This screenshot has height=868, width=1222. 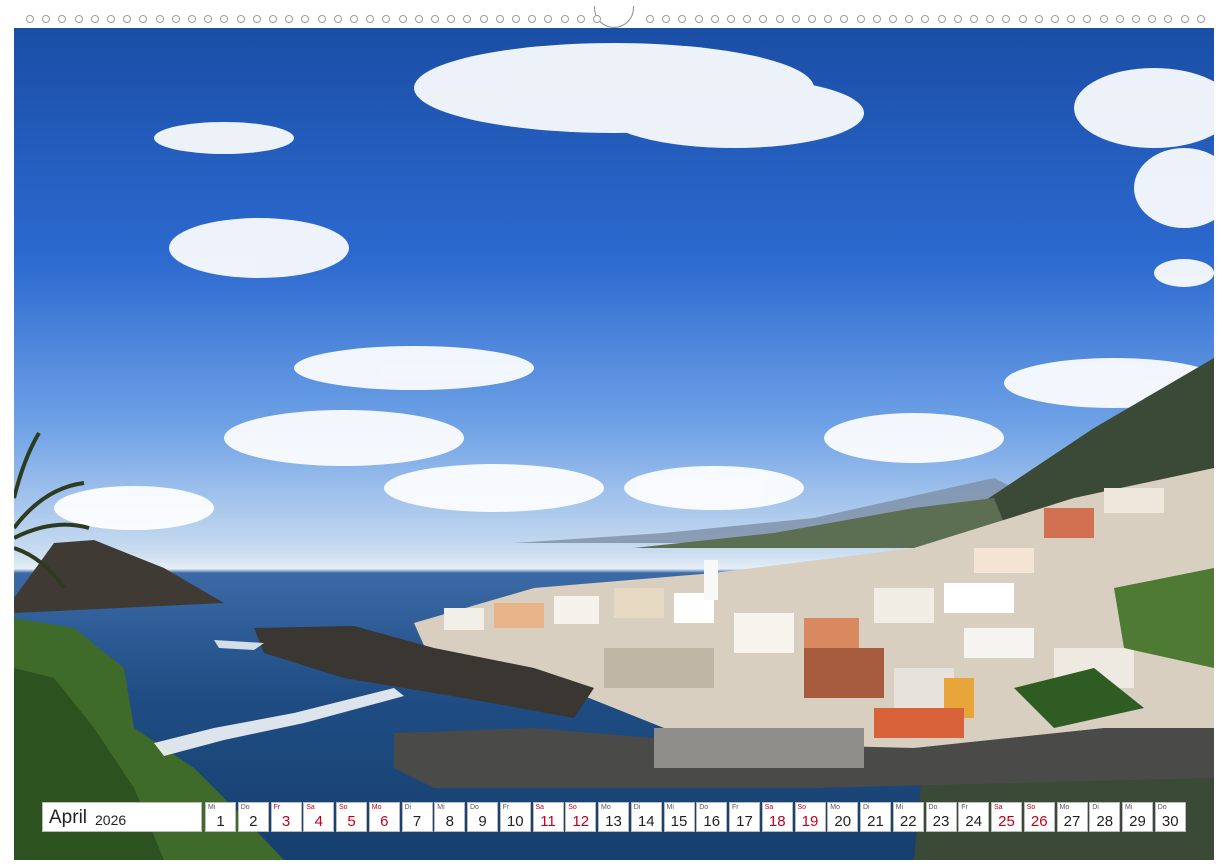 I want to click on day-cell: Sa 18, so click(x=777, y=817).